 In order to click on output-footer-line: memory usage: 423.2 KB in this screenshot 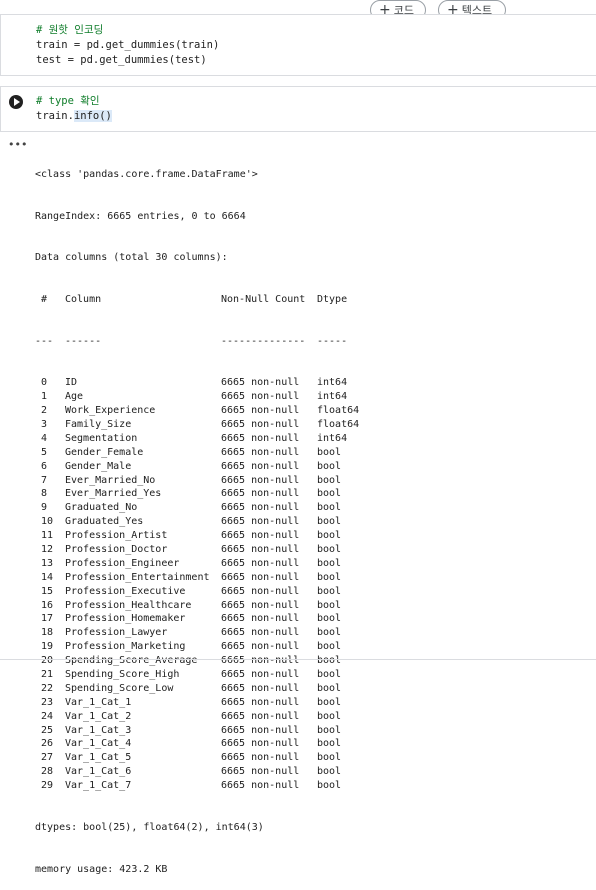, I will do `click(101, 869)`.